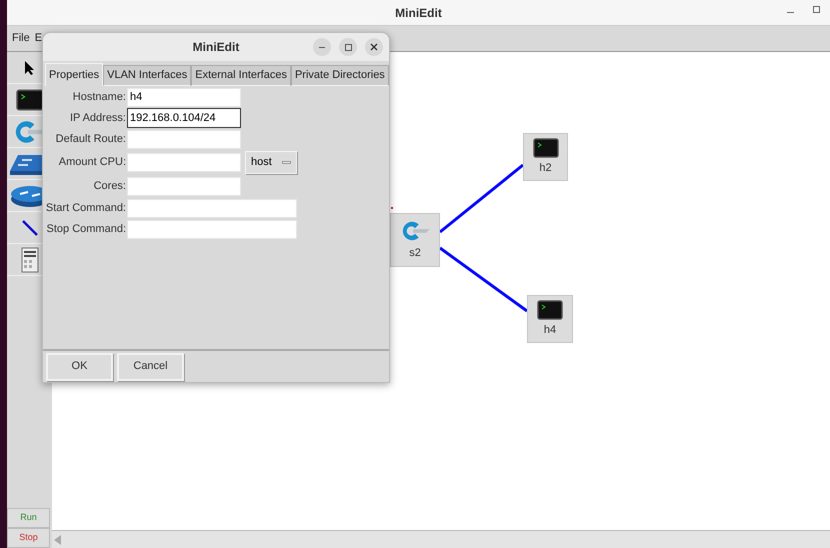 Image resolution: width=830 pixels, height=548 pixels. I want to click on window-title: MiniEdit, so click(418, 13).